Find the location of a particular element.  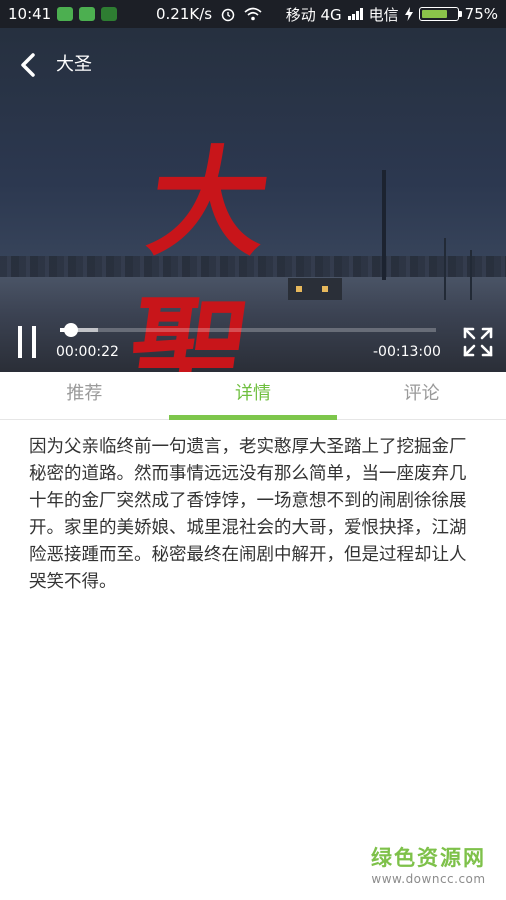

watermark-main: 绿色资源网 is located at coordinates (428, 858).